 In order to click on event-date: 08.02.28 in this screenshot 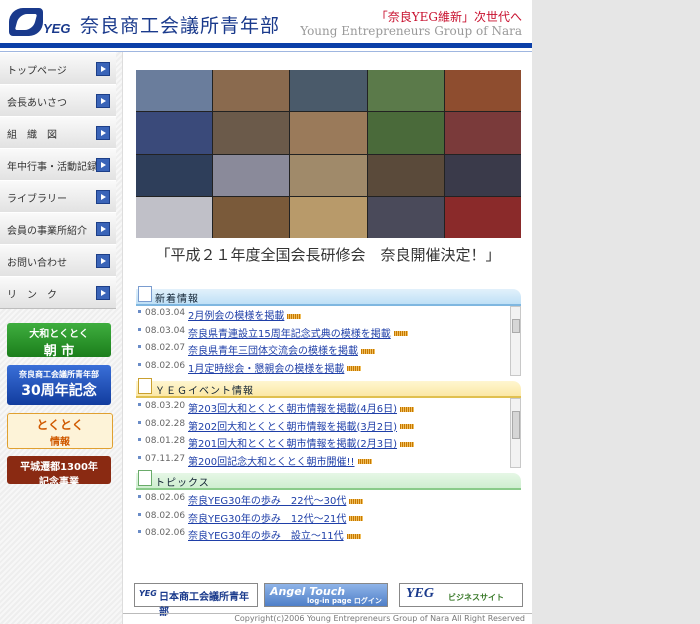, I will do `click(165, 423)`.